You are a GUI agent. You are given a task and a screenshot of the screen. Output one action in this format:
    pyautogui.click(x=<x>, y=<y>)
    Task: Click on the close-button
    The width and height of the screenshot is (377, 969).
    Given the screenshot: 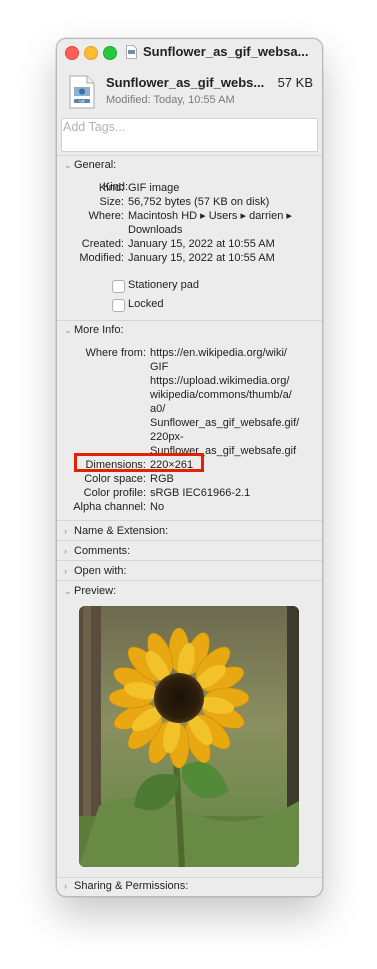 What is the action you would take?
    pyautogui.click(x=72, y=53)
    